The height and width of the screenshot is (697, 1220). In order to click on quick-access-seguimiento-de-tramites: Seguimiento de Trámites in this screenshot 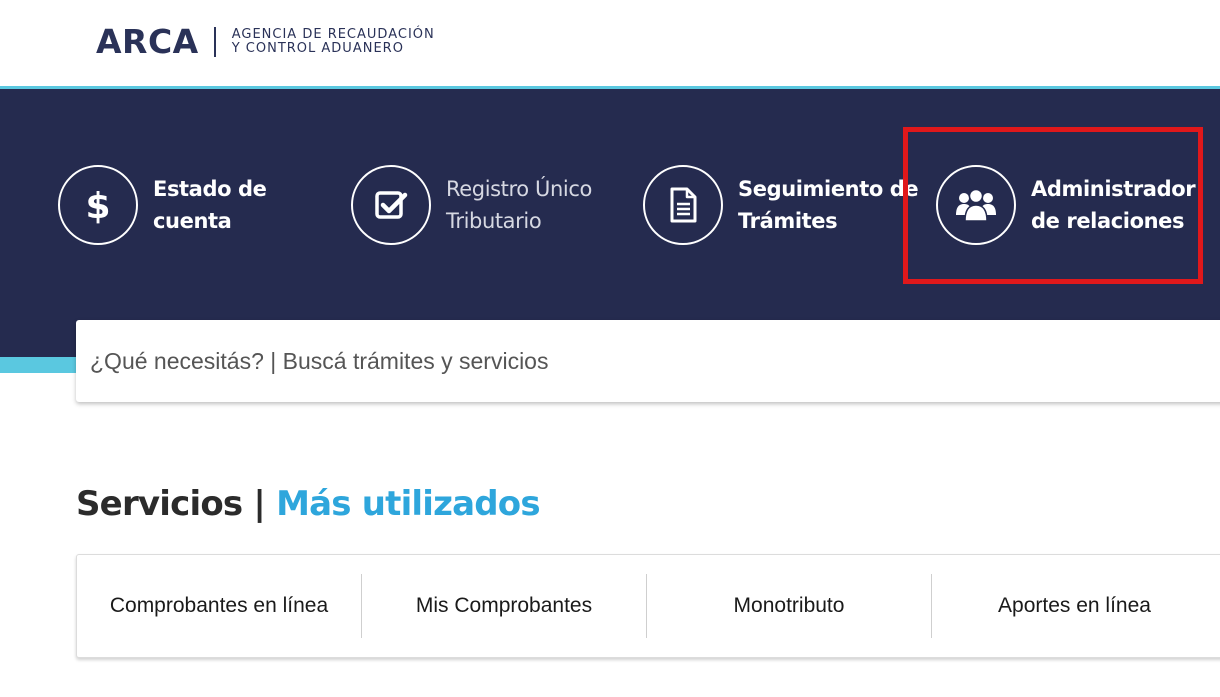, I will do `click(781, 205)`.